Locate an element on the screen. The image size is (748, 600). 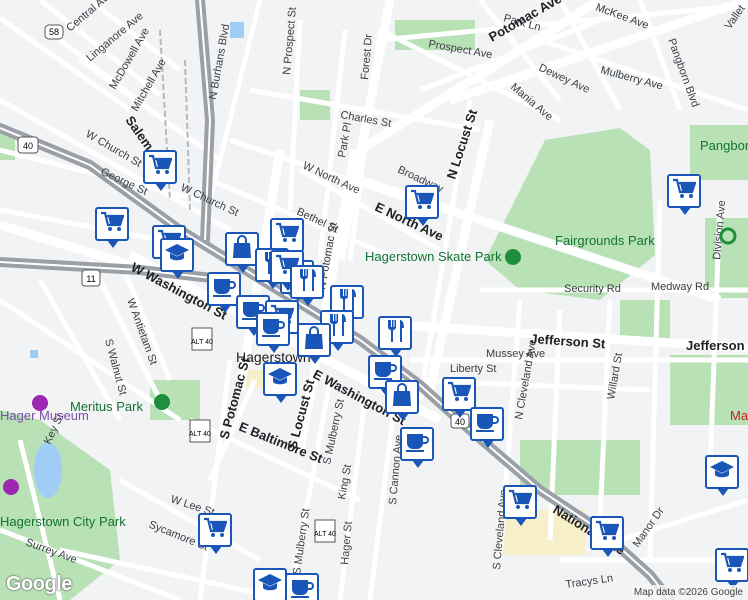
svg-text: 11 is located at coordinates (90, 279).